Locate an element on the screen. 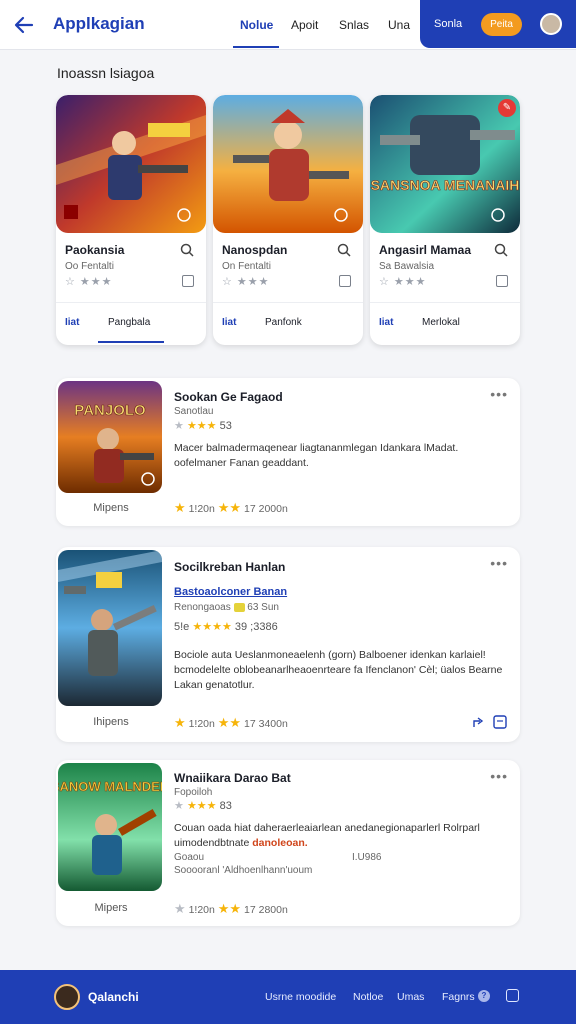  rating-row: ★ ★★★ 53 is located at coordinates (203, 426).